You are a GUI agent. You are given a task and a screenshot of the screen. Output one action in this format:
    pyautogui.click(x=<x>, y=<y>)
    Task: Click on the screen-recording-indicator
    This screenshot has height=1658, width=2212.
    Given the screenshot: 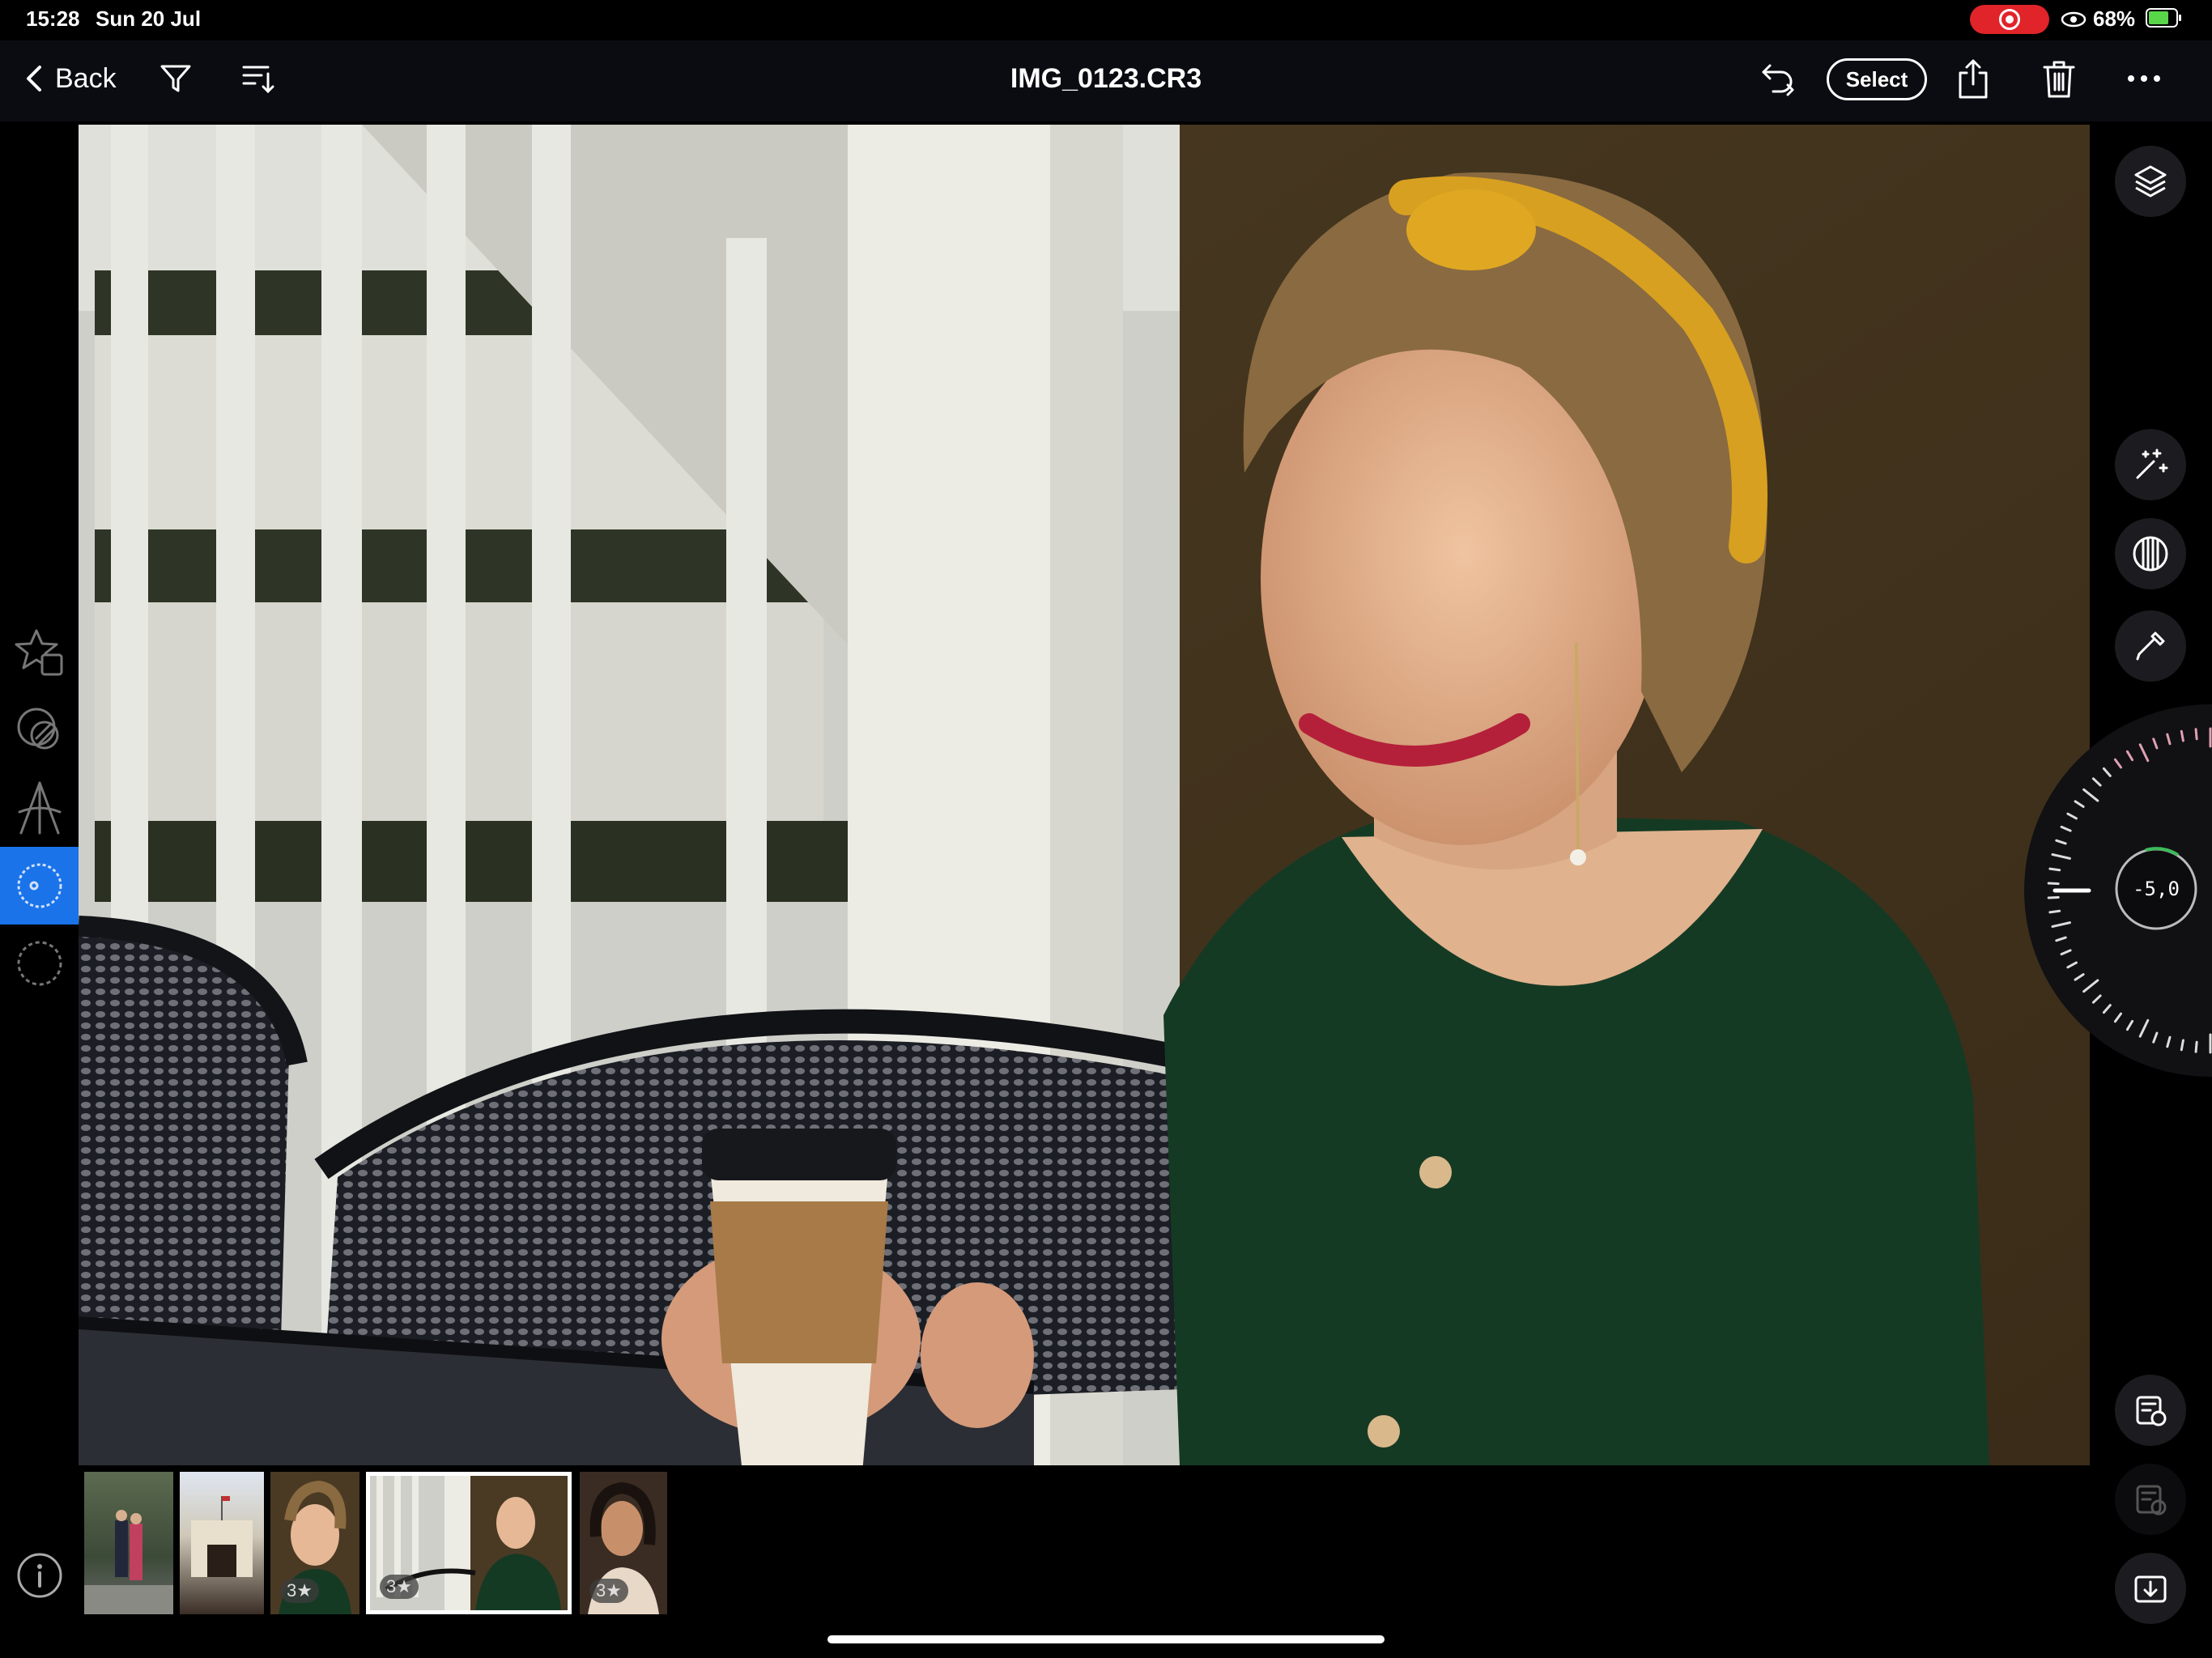 What is the action you would take?
    pyautogui.click(x=2010, y=19)
    